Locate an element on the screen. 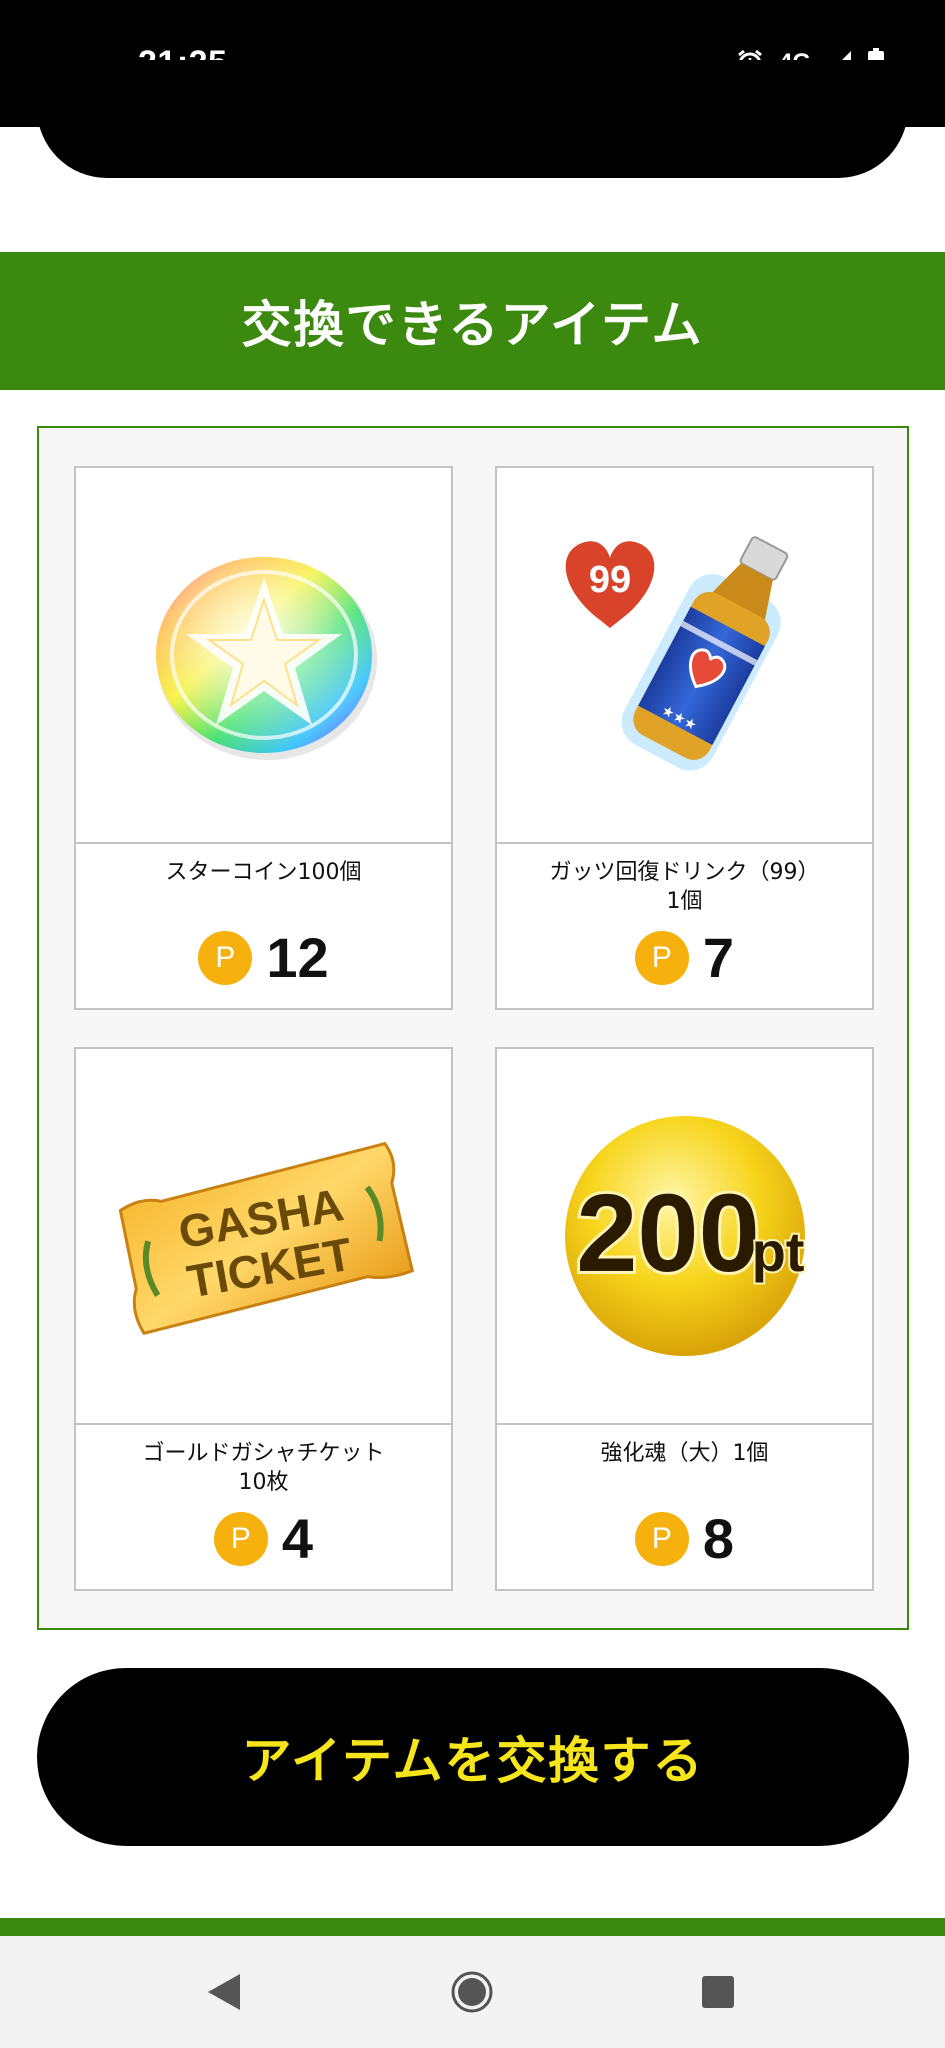 The image size is (945, 2048). exchange-items-button: アイテムを交換する is located at coordinates (473, 1757).